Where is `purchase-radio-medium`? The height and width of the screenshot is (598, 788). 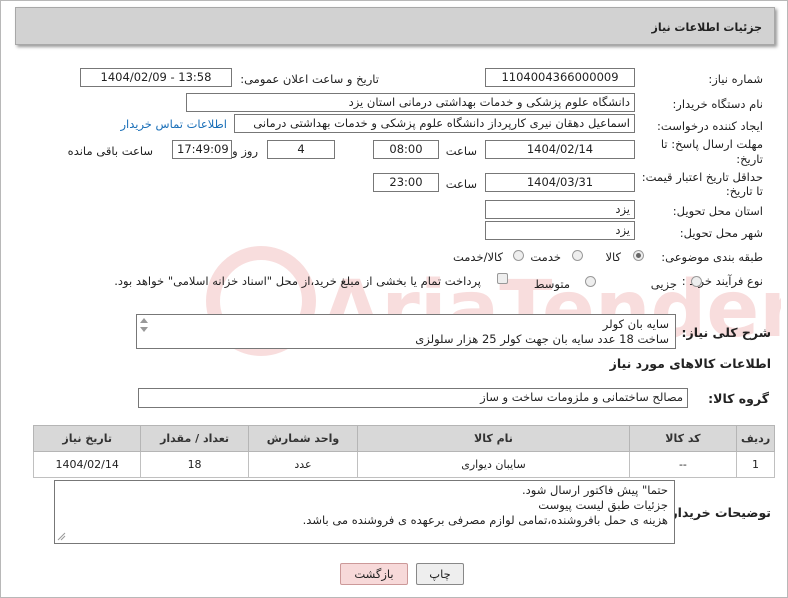
purchase-radio-medium is located at coordinates (590, 281).